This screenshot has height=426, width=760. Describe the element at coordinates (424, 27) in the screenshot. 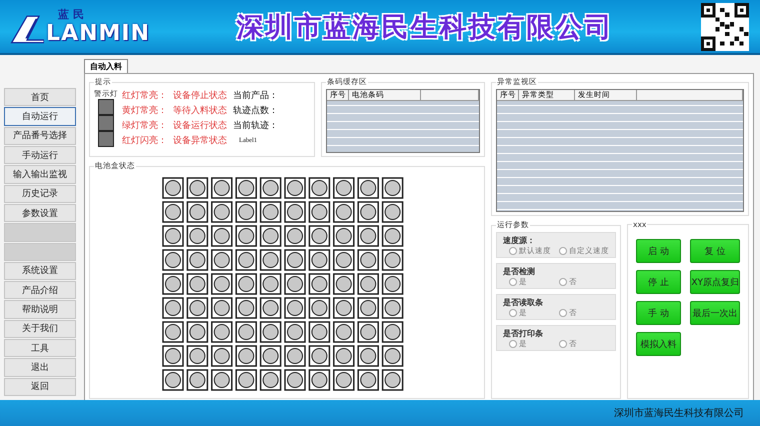

I see `company-title: 深圳市蓝海民生科技有限公司` at that location.